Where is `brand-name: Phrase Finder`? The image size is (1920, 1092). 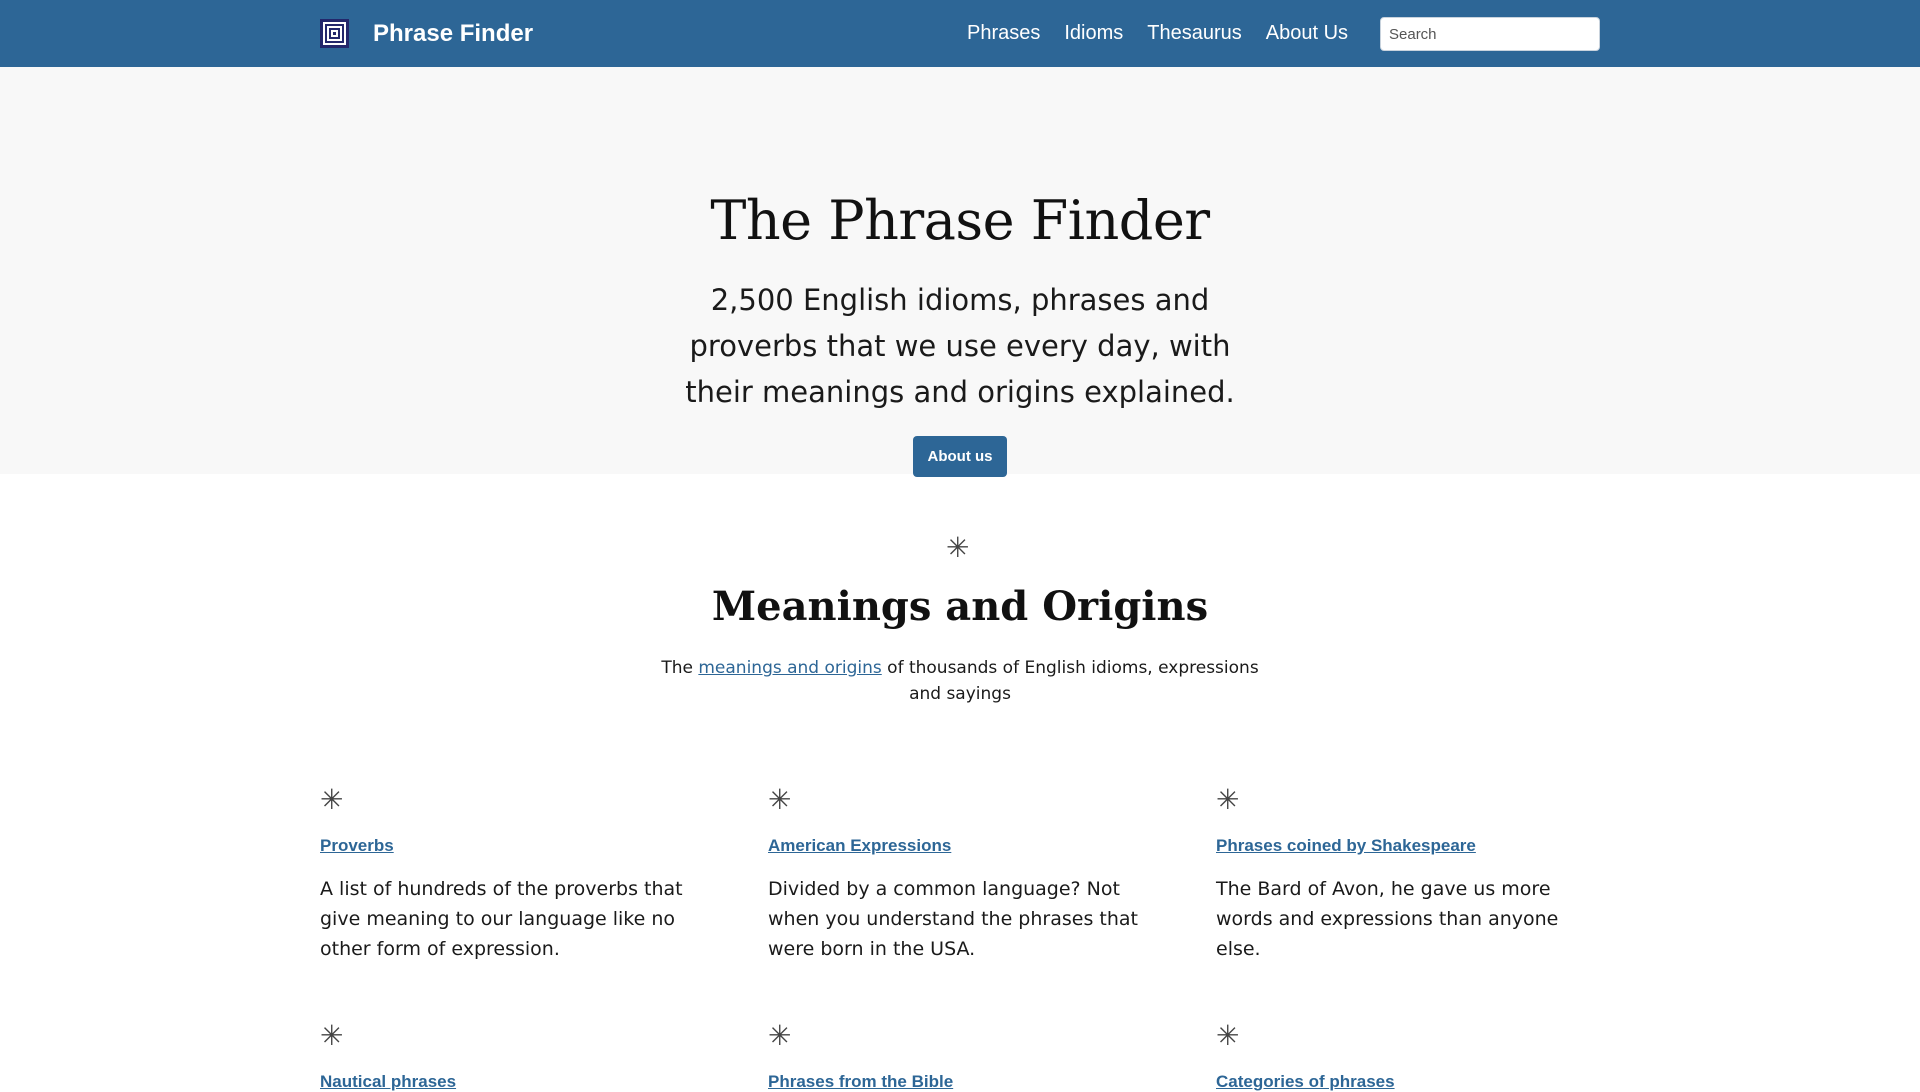
brand-name: Phrase Finder is located at coordinates (453, 34).